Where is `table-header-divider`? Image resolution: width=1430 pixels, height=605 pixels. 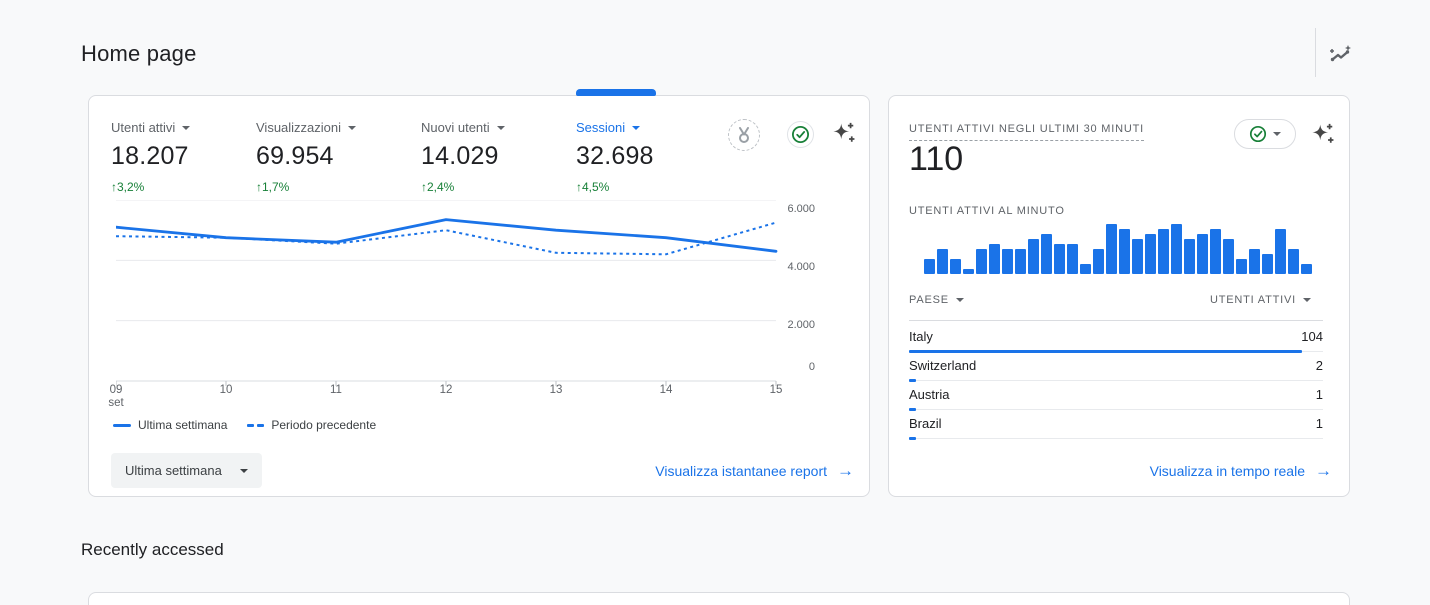 table-header-divider is located at coordinates (1116, 320).